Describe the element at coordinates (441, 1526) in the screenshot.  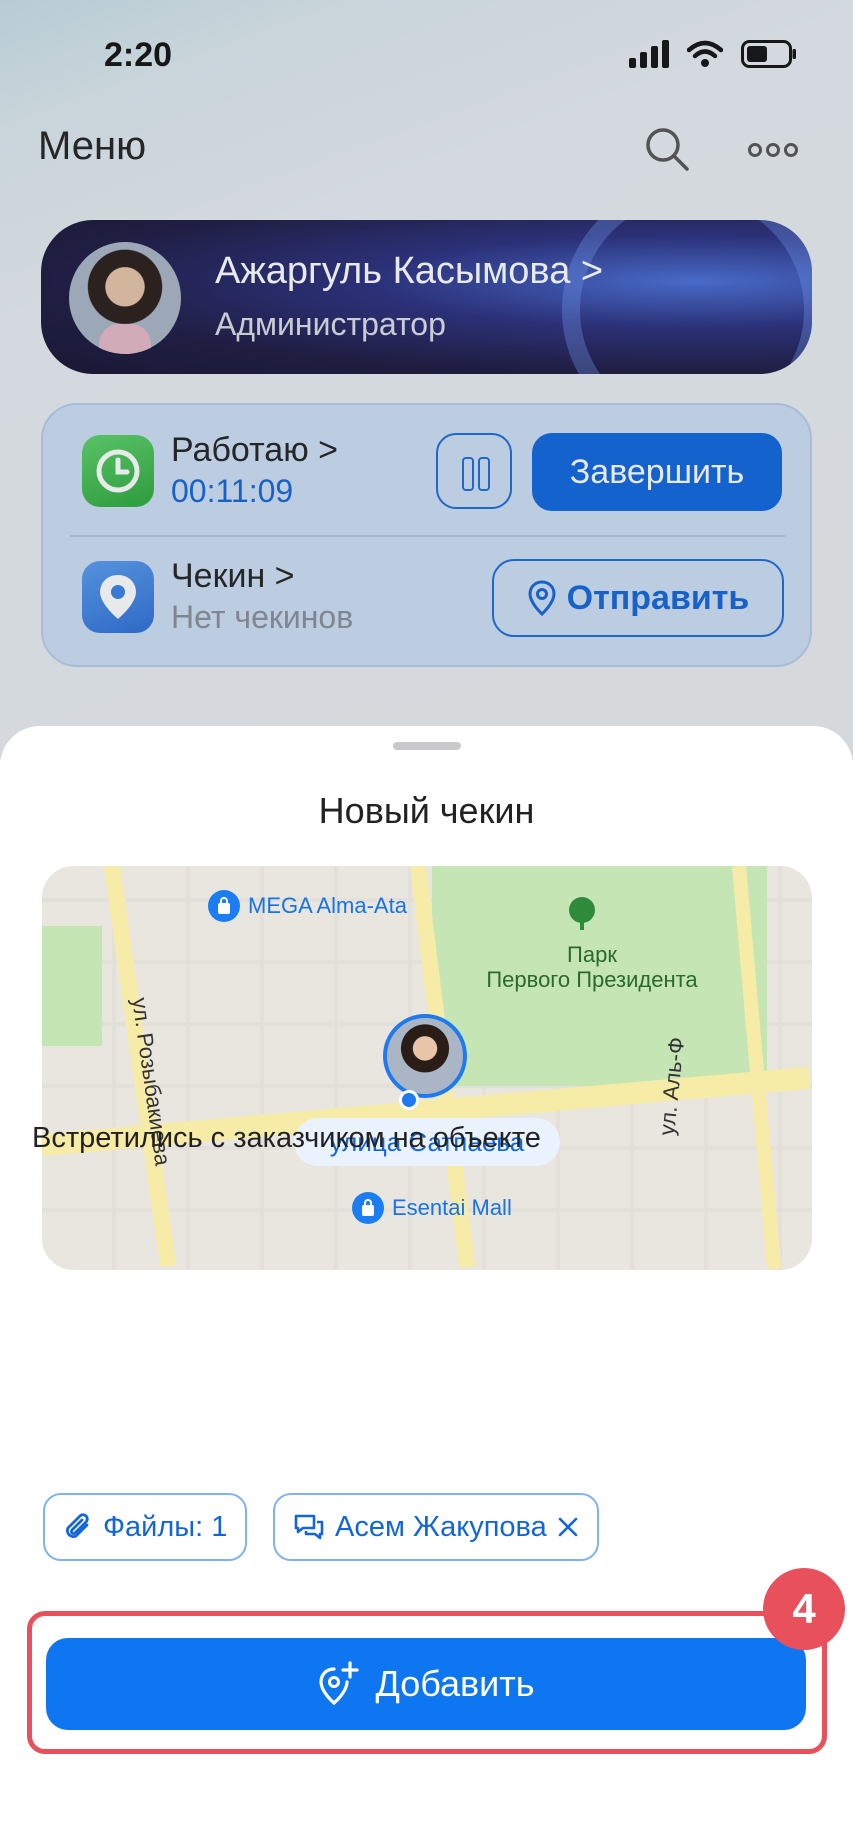
I see `person-chip-label: Асем Жакупова` at that location.